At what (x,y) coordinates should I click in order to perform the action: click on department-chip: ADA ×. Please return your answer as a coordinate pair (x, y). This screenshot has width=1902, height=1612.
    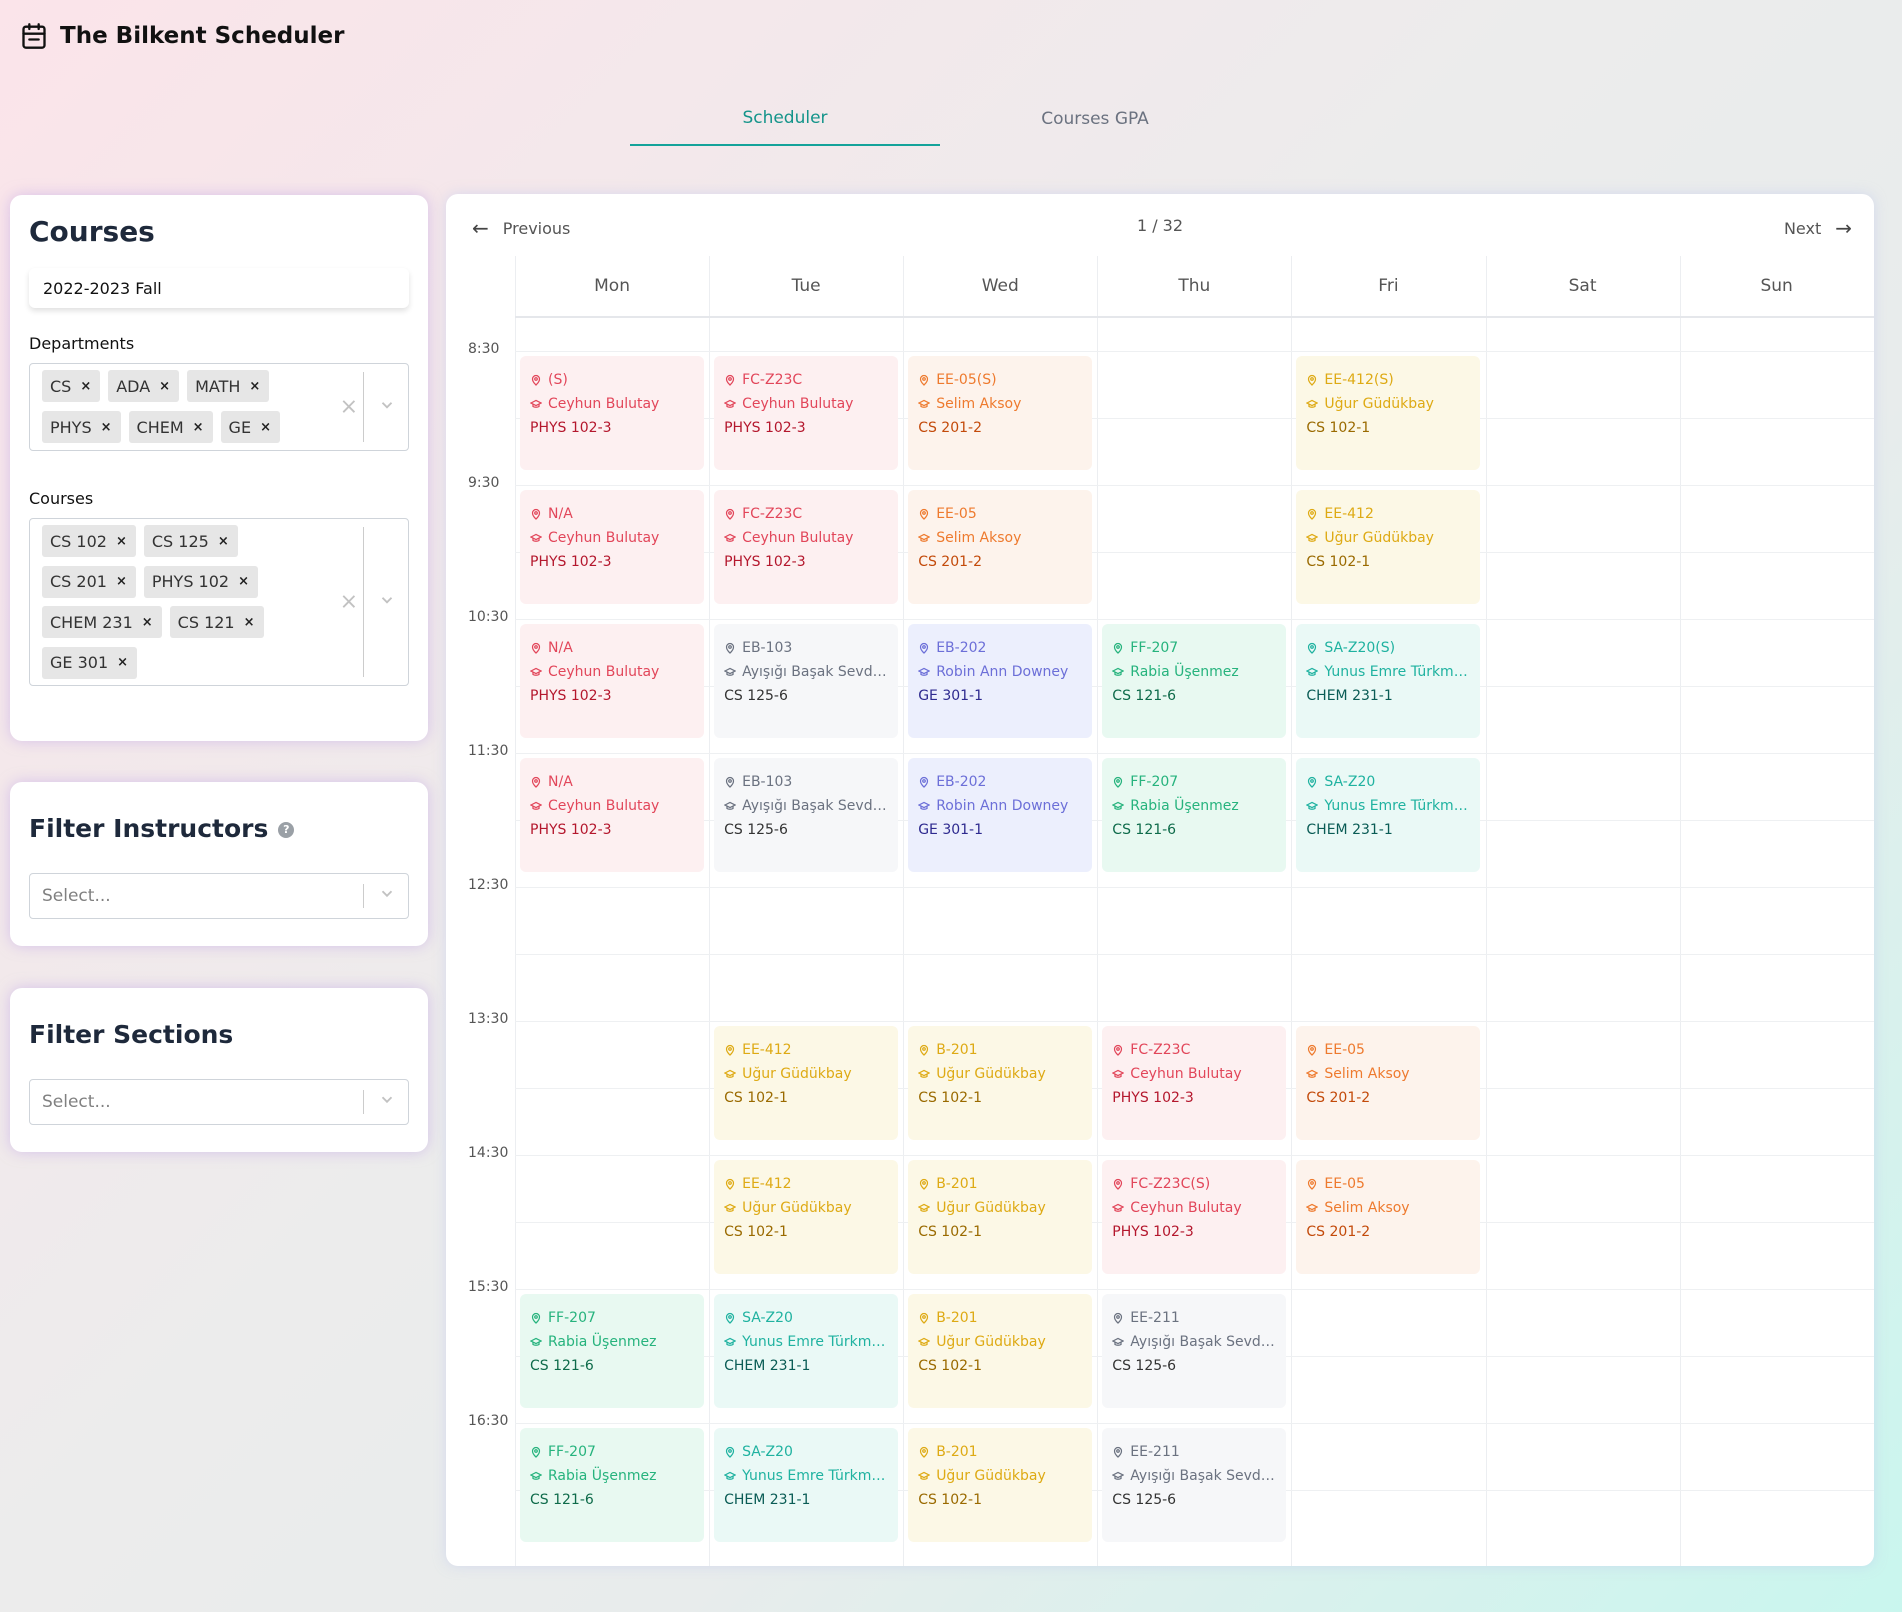
    Looking at the image, I should click on (144, 386).